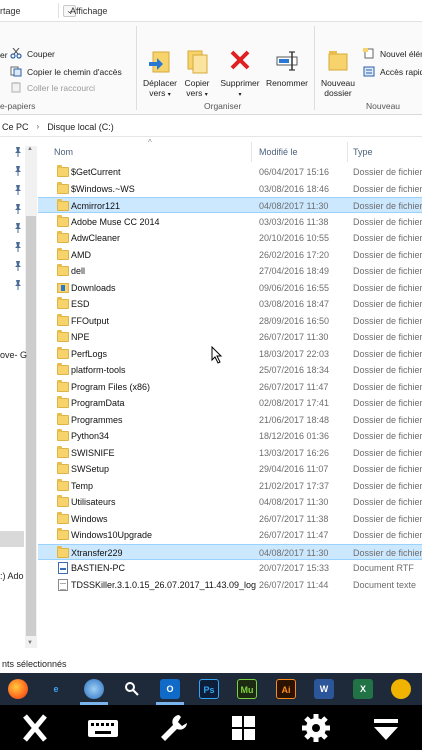 This screenshot has height=750, width=422. What do you see at coordinates (19, 398) in the screenshot?
I see `navigation-pane: ▲ ▼ ove- G :) Ado` at bounding box center [19, 398].